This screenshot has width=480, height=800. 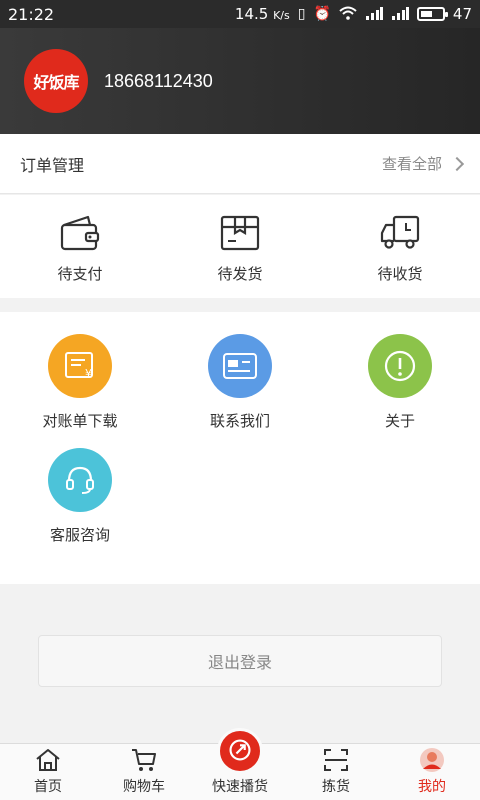 What do you see at coordinates (240, 787) in the screenshot?
I see `tab-quick-broadcast-label: 快速播货` at bounding box center [240, 787].